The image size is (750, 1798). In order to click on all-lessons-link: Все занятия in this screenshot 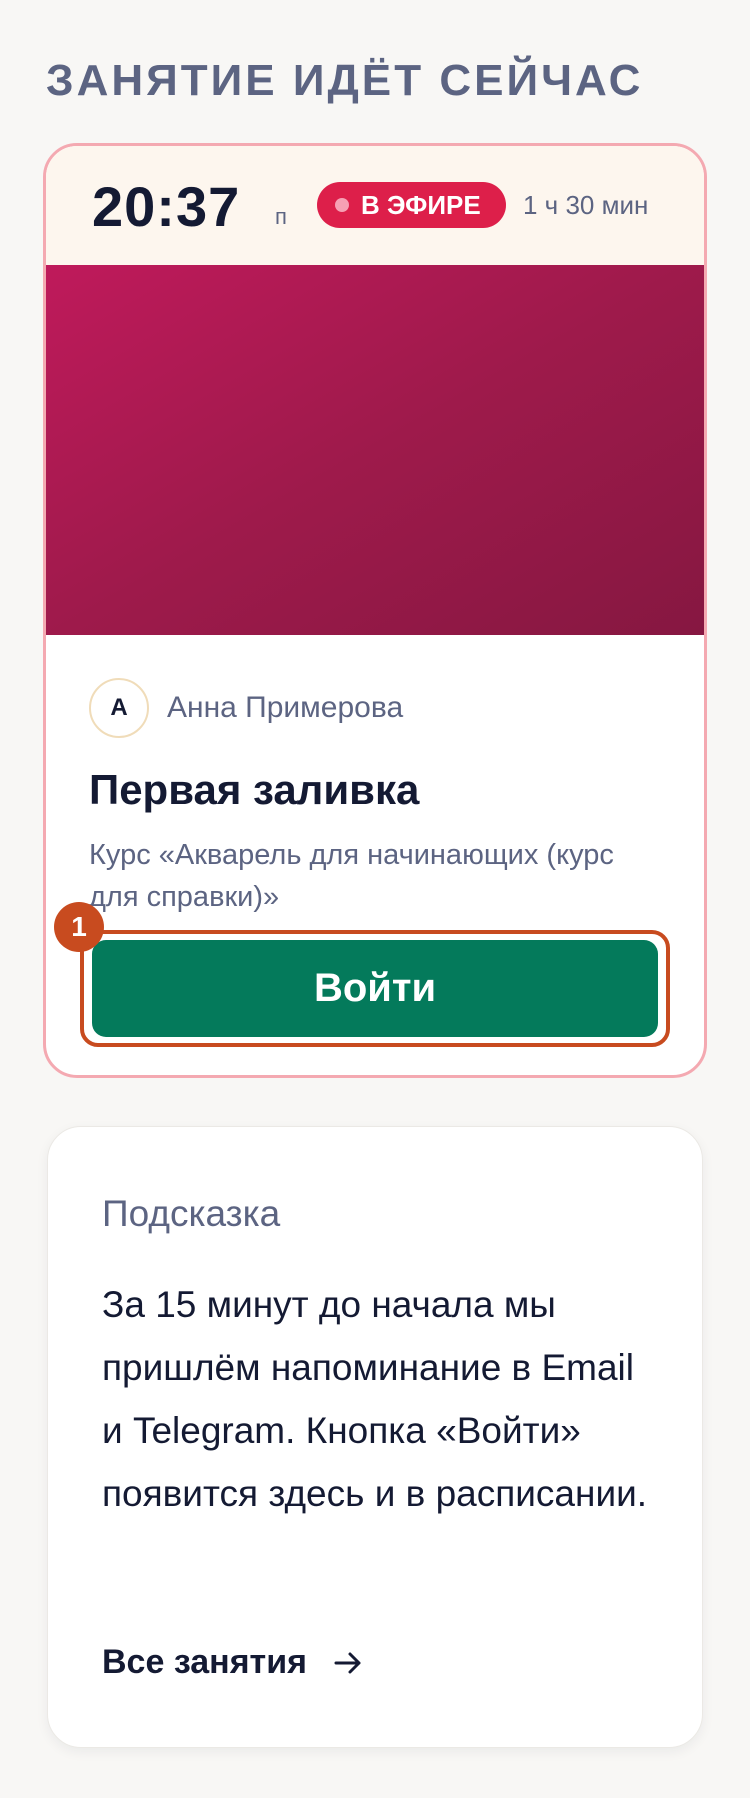, I will do `click(232, 1662)`.